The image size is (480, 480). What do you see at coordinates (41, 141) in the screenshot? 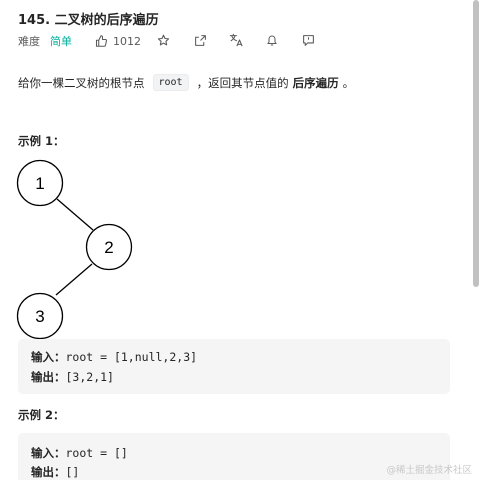
I see `example-1-title: 示例 1：` at bounding box center [41, 141].